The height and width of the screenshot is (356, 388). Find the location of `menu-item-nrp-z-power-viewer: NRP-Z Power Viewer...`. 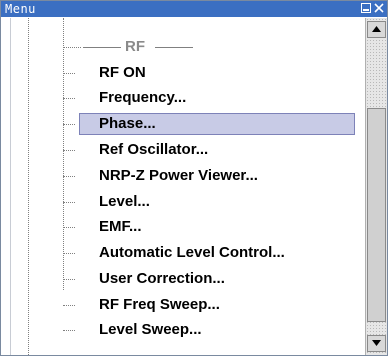

menu-item-nrp-z-power-viewer: NRP-Z Power Viewer... is located at coordinates (213, 176).